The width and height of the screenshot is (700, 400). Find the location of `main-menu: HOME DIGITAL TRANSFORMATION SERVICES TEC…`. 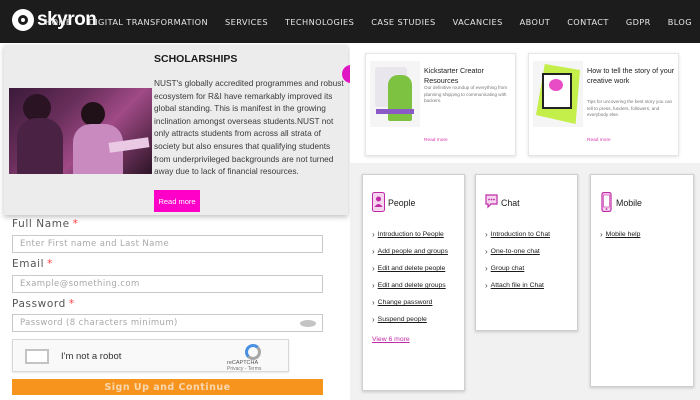

main-menu: HOME DIGITAL TRANSFORMATION SERVICES TEC… is located at coordinates (360, 21).